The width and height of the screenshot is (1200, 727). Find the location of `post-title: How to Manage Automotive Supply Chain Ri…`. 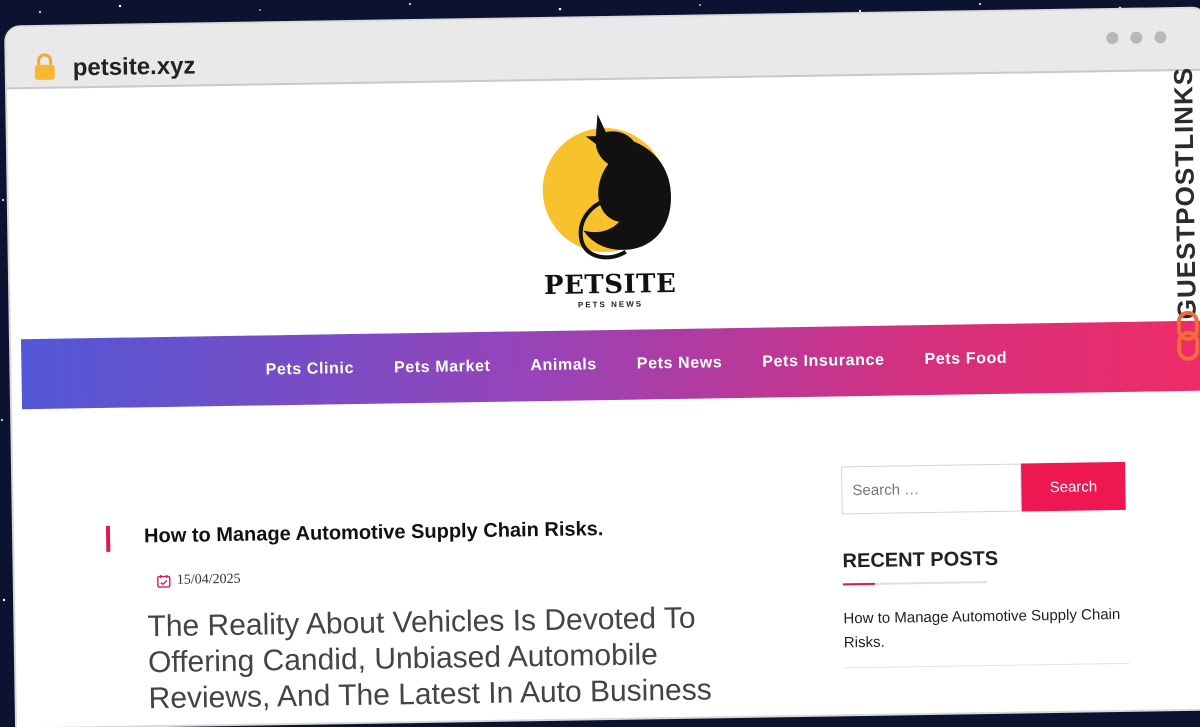

post-title: How to Manage Automotive Supply Chain Ri… is located at coordinates (374, 533).